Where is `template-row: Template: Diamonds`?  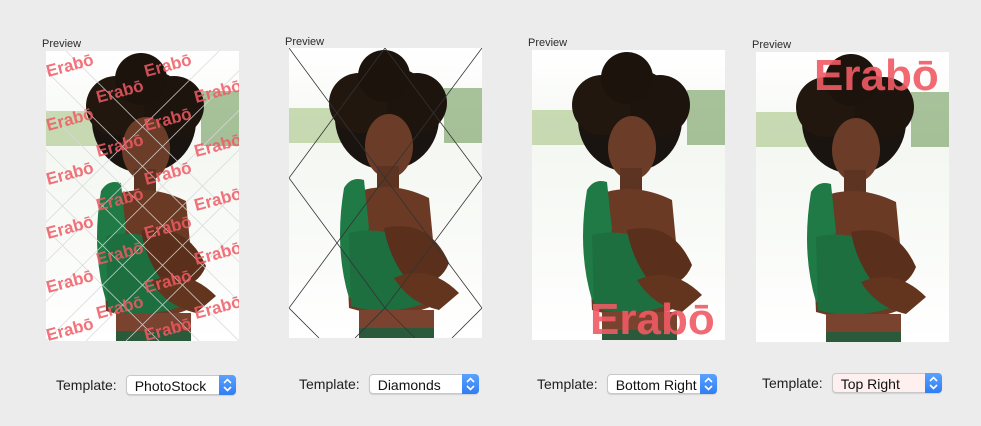 template-row: Template: Diamonds is located at coordinates (389, 384).